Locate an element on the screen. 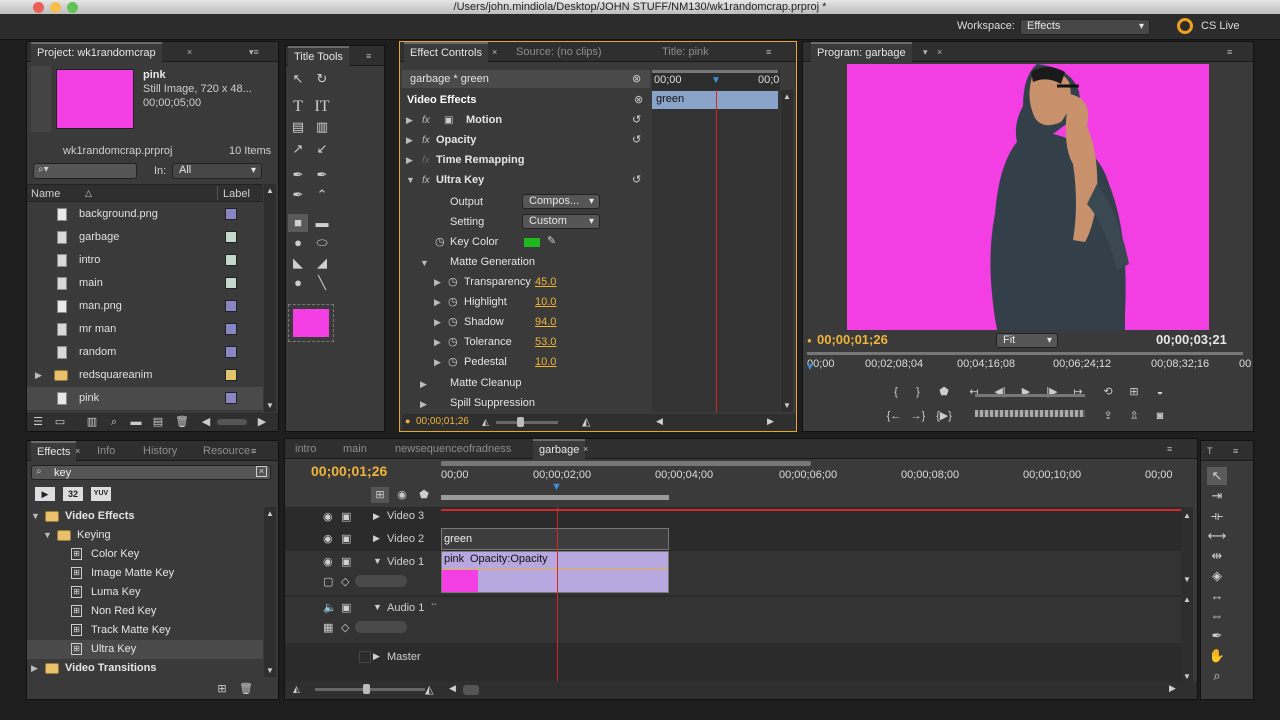  transform-icon: ▣ is located at coordinates (448, 120).